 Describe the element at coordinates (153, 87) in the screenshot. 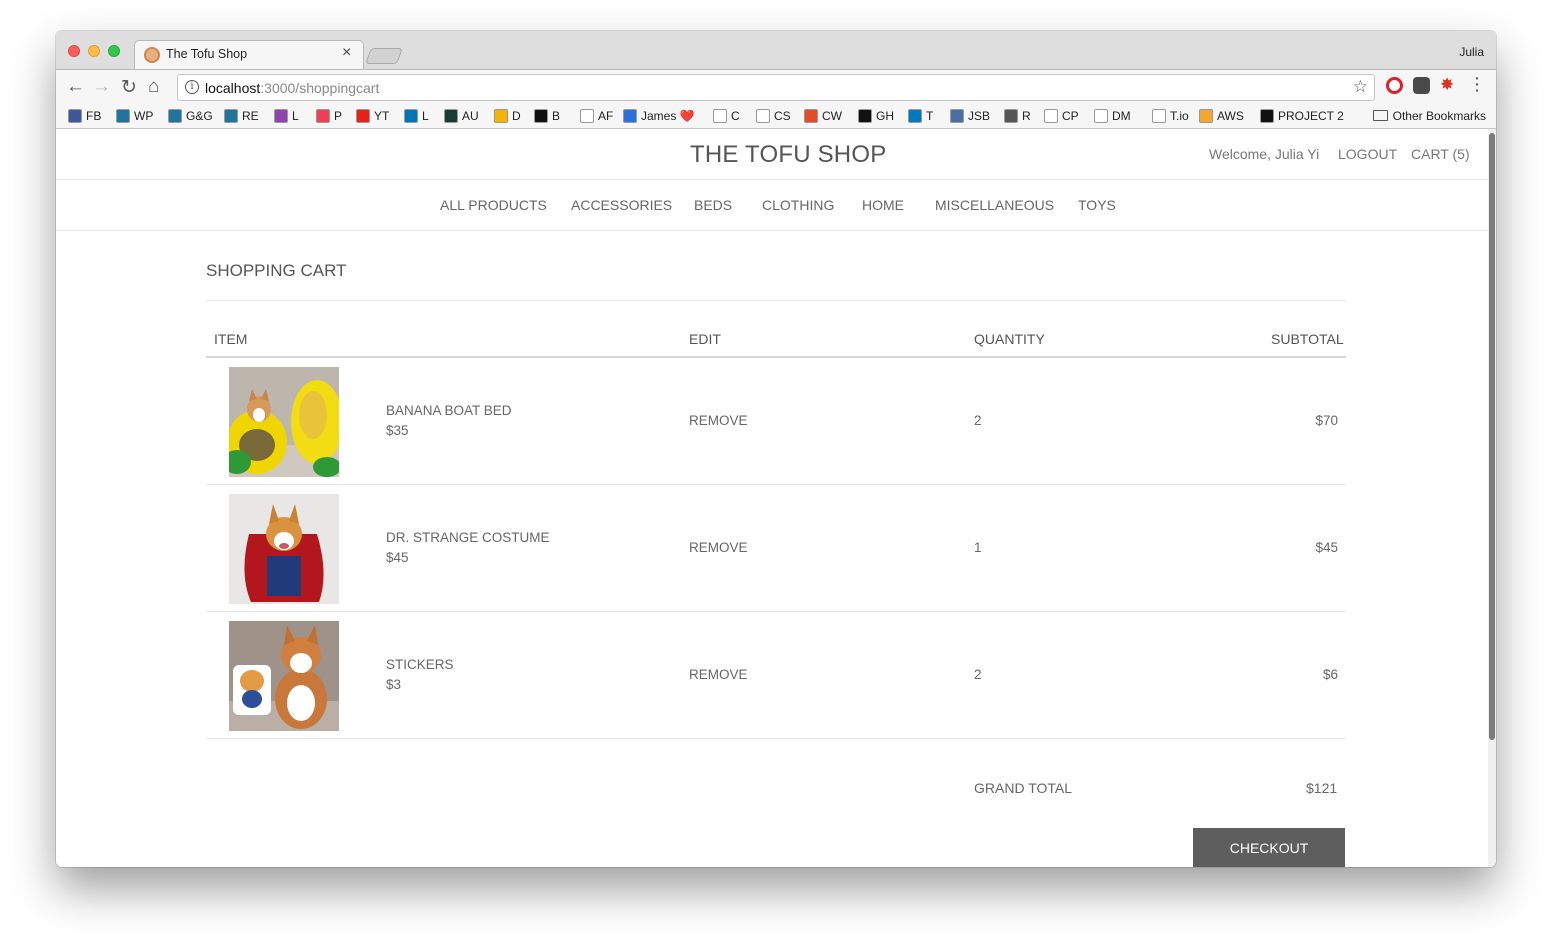

I see `home-icon: ⌂` at that location.